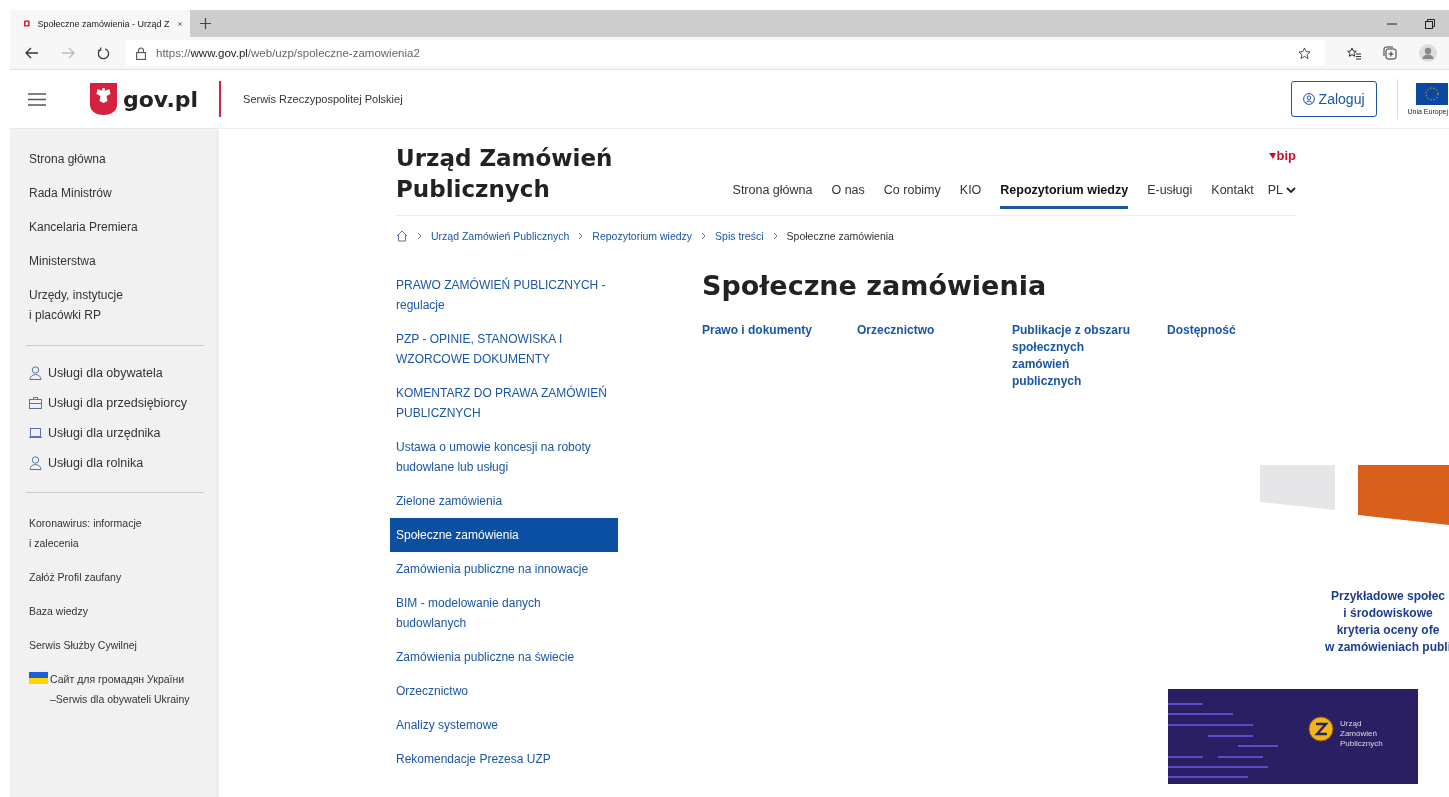 The image size is (1449, 797). Describe the element at coordinates (32, 53) in the screenshot. I see `back-icon` at that location.